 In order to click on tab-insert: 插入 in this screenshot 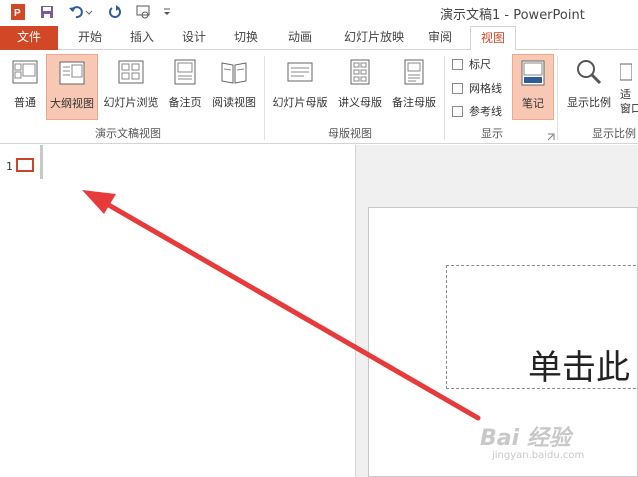, I will do `click(142, 38)`.